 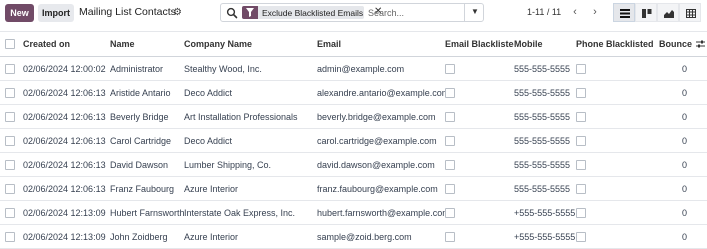 I want to click on column-header-company-name: Company Name, so click(x=250, y=44).